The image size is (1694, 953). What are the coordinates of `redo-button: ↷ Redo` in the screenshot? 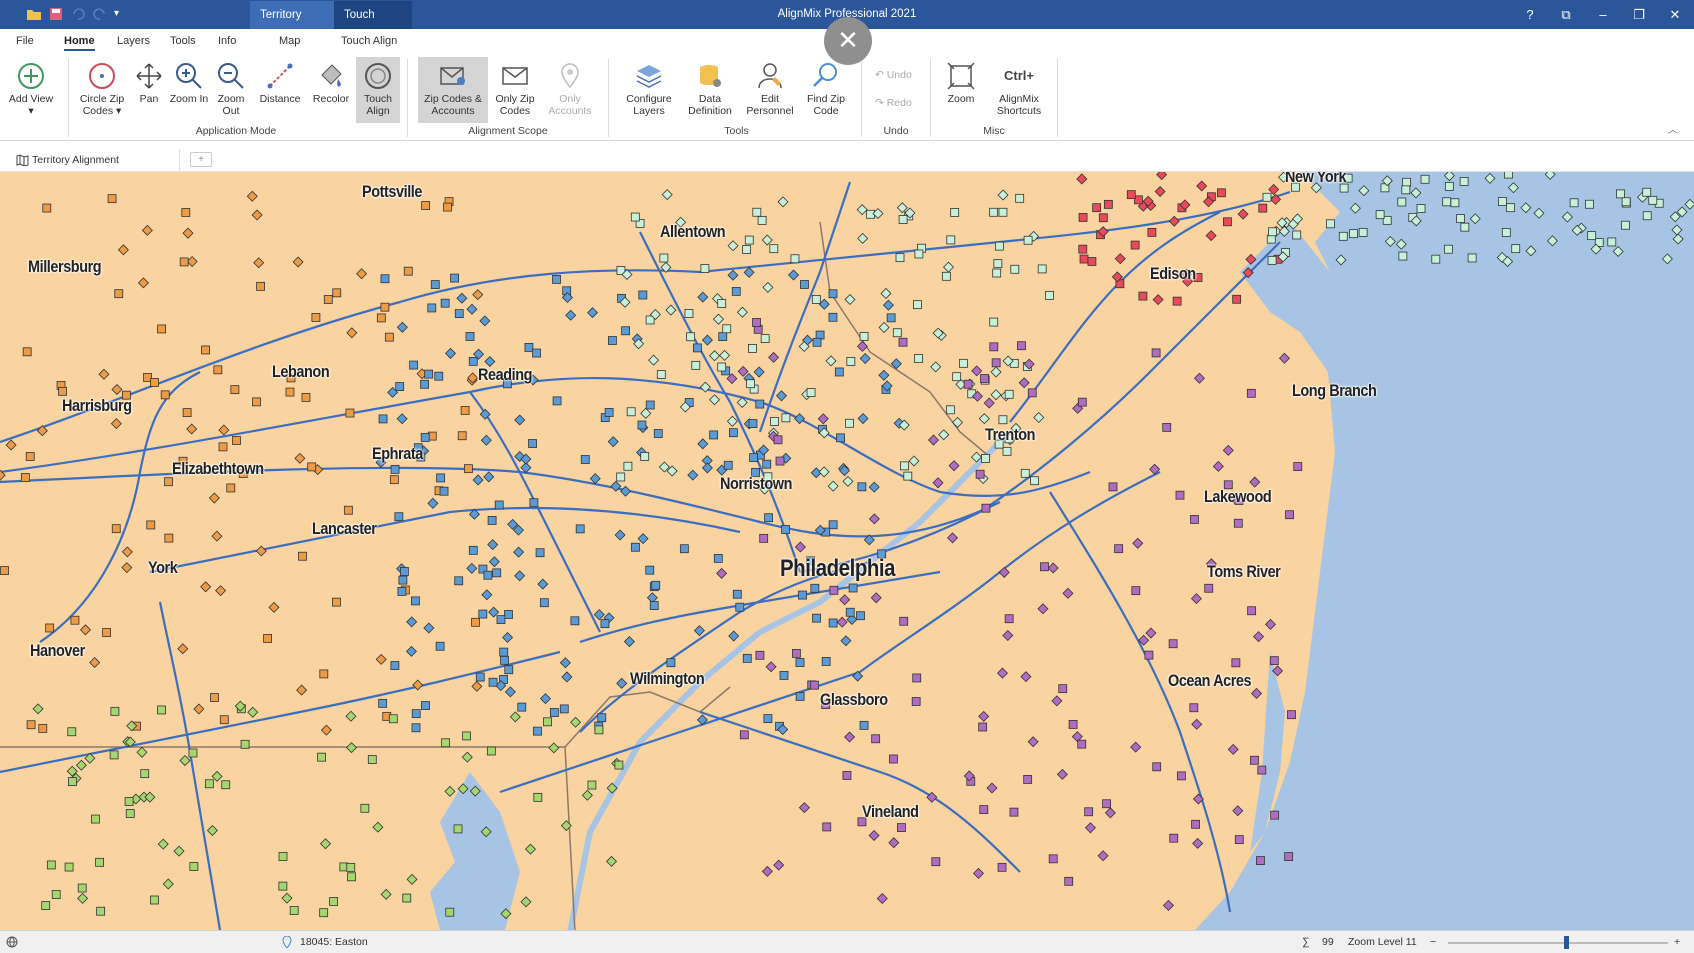 It's located at (893, 103).